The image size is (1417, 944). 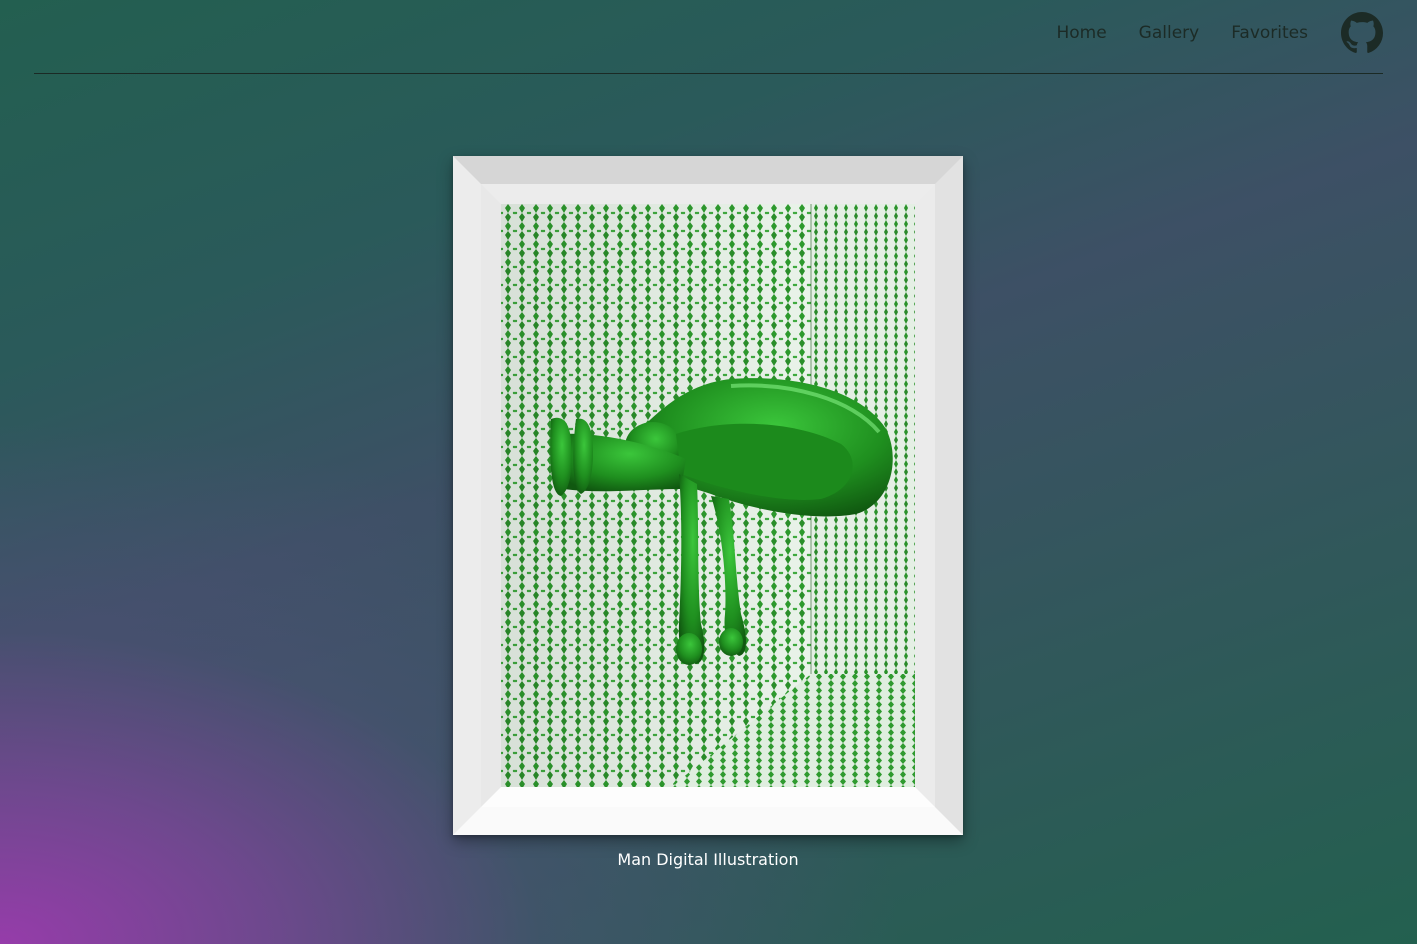 What do you see at coordinates (708, 37) in the screenshot?
I see `top-nav: Home Gallery Favorites` at bounding box center [708, 37].